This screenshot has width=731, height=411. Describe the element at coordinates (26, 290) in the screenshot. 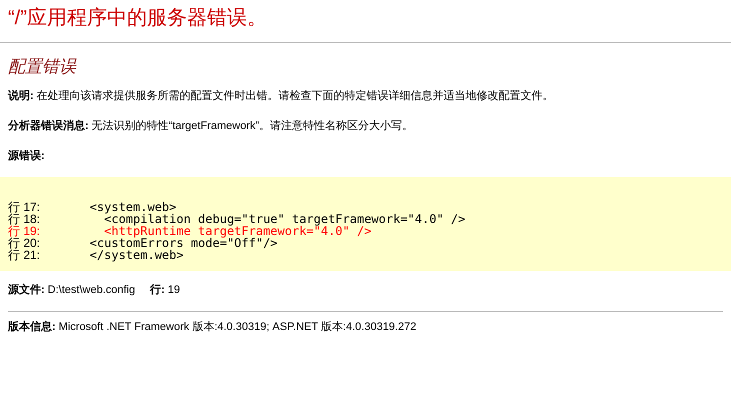

I see `source-file-label: 源文件:` at that location.